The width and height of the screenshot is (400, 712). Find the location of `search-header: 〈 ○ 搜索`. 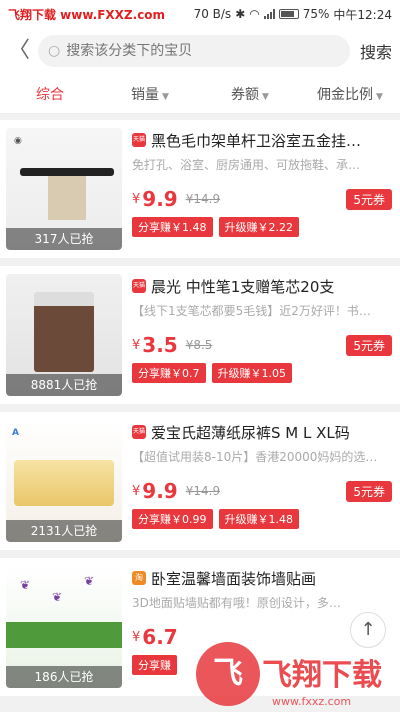

search-header: 〈 ○ 搜索 is located at coordinates (200, 51).